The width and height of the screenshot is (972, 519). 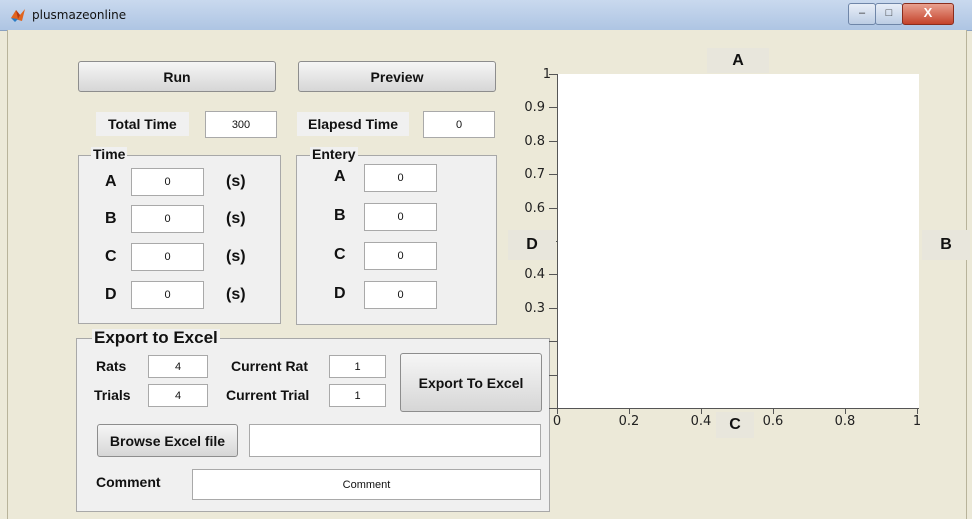 I want to click on minimize-button: –, so click(x=862, y=14).